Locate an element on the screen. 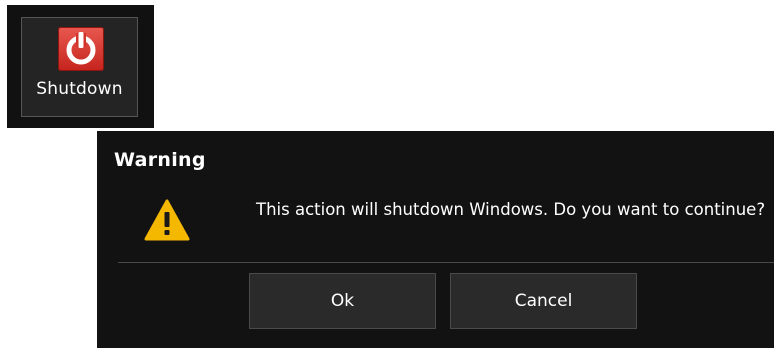 This screenshot has width=774, height=348. cancel-button: Cancel is located at coordinates (543, 301).